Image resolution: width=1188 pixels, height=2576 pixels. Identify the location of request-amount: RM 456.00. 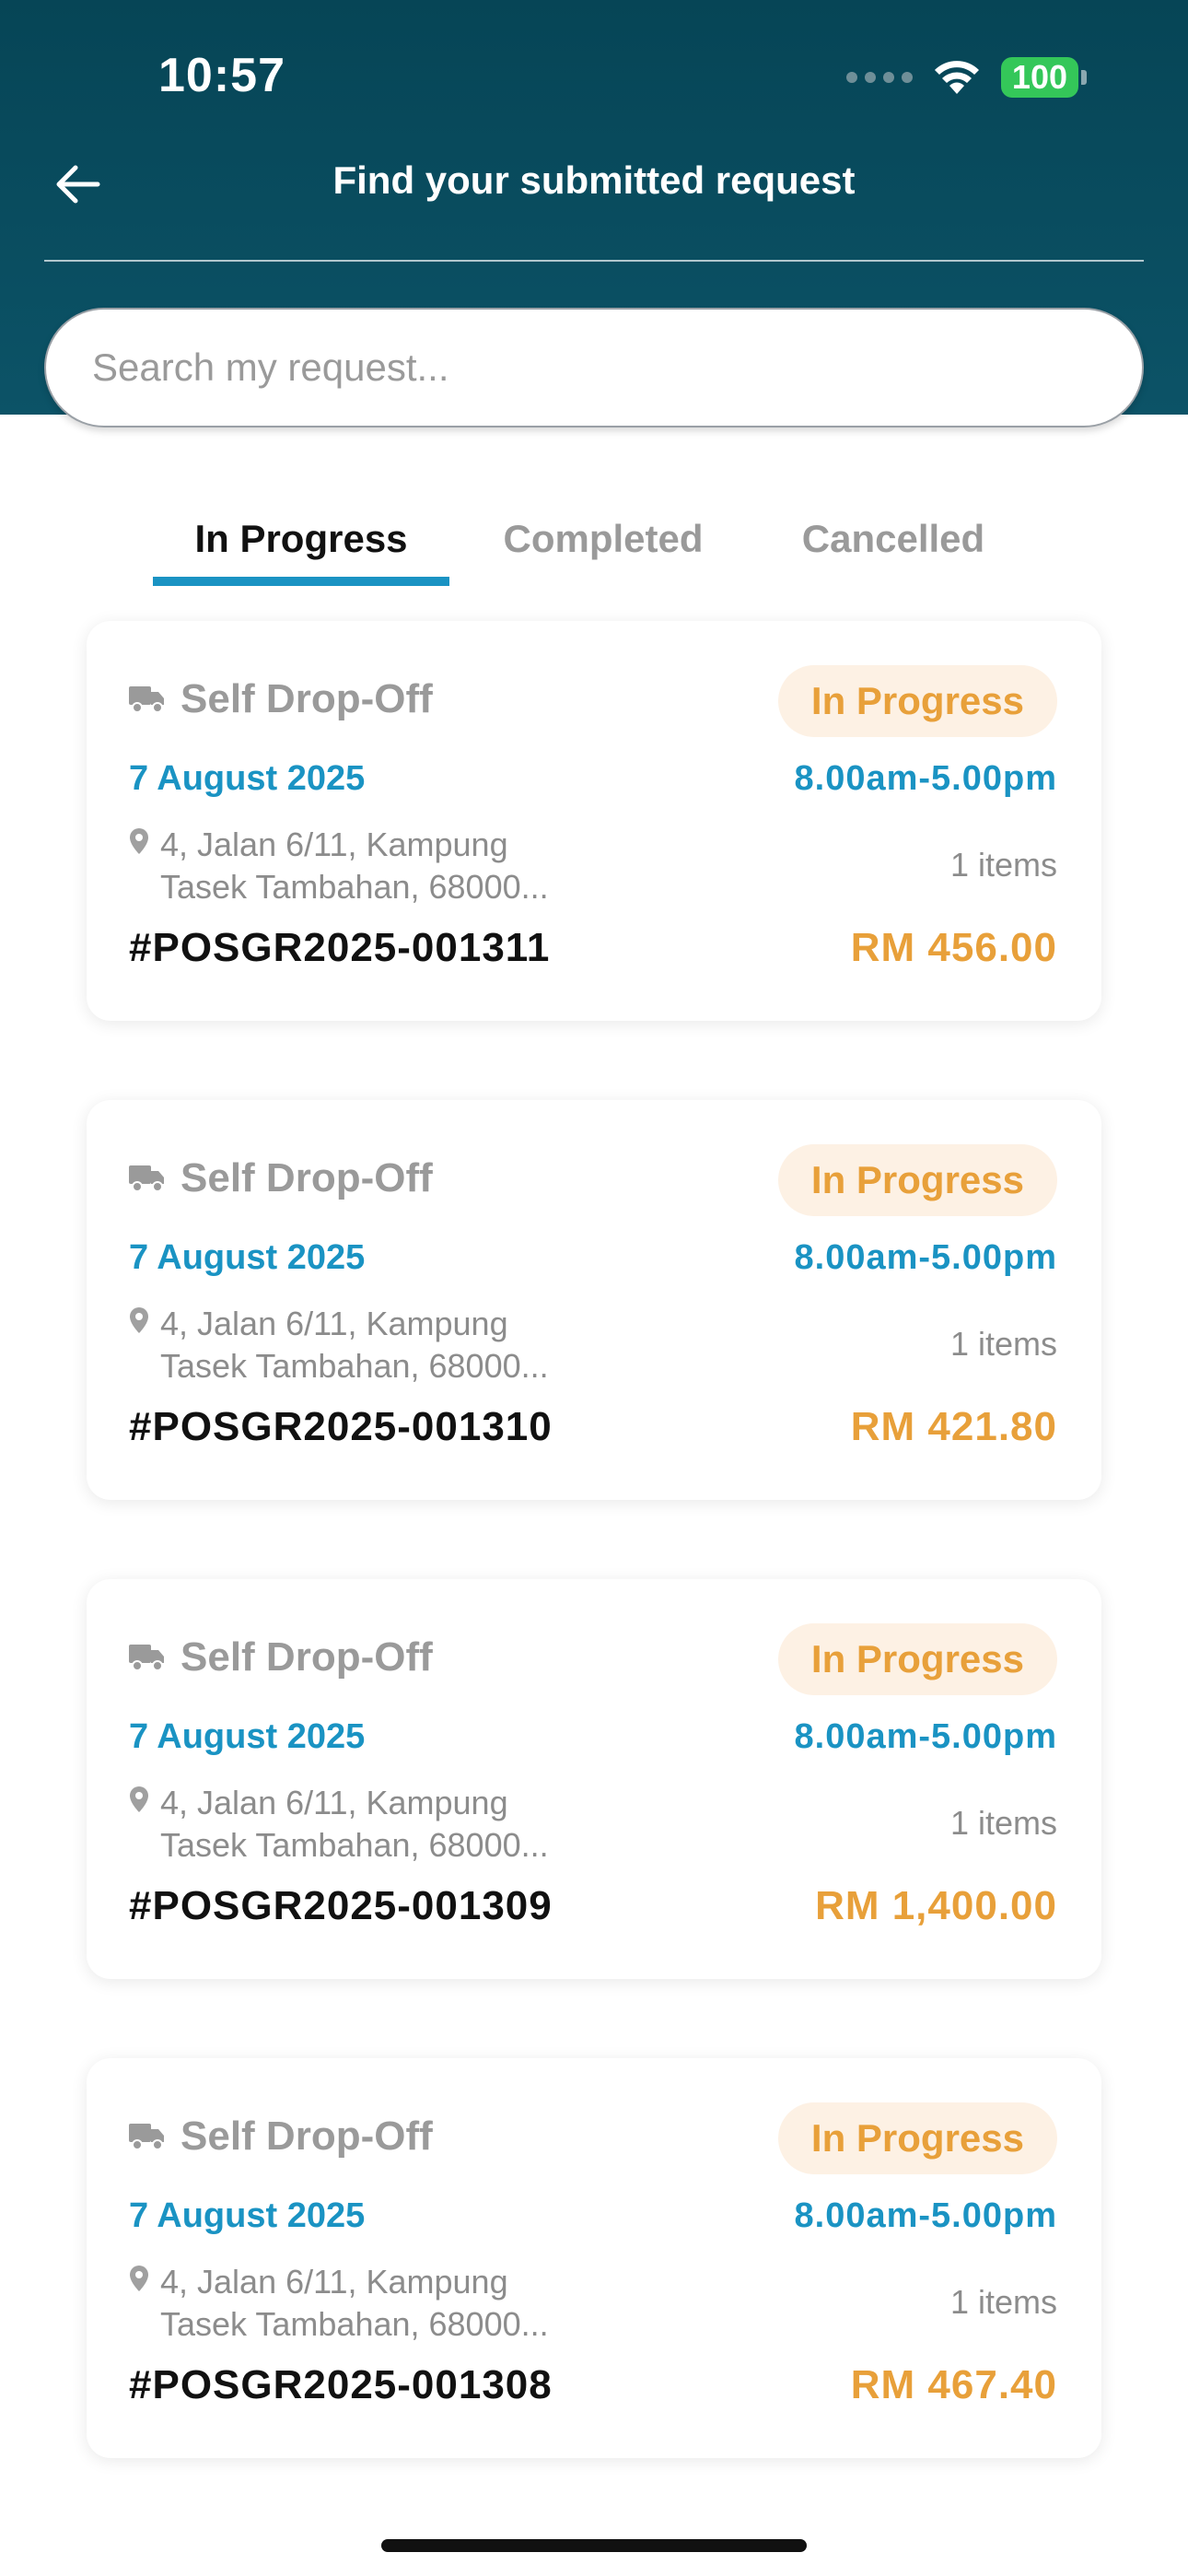
(954, 947).